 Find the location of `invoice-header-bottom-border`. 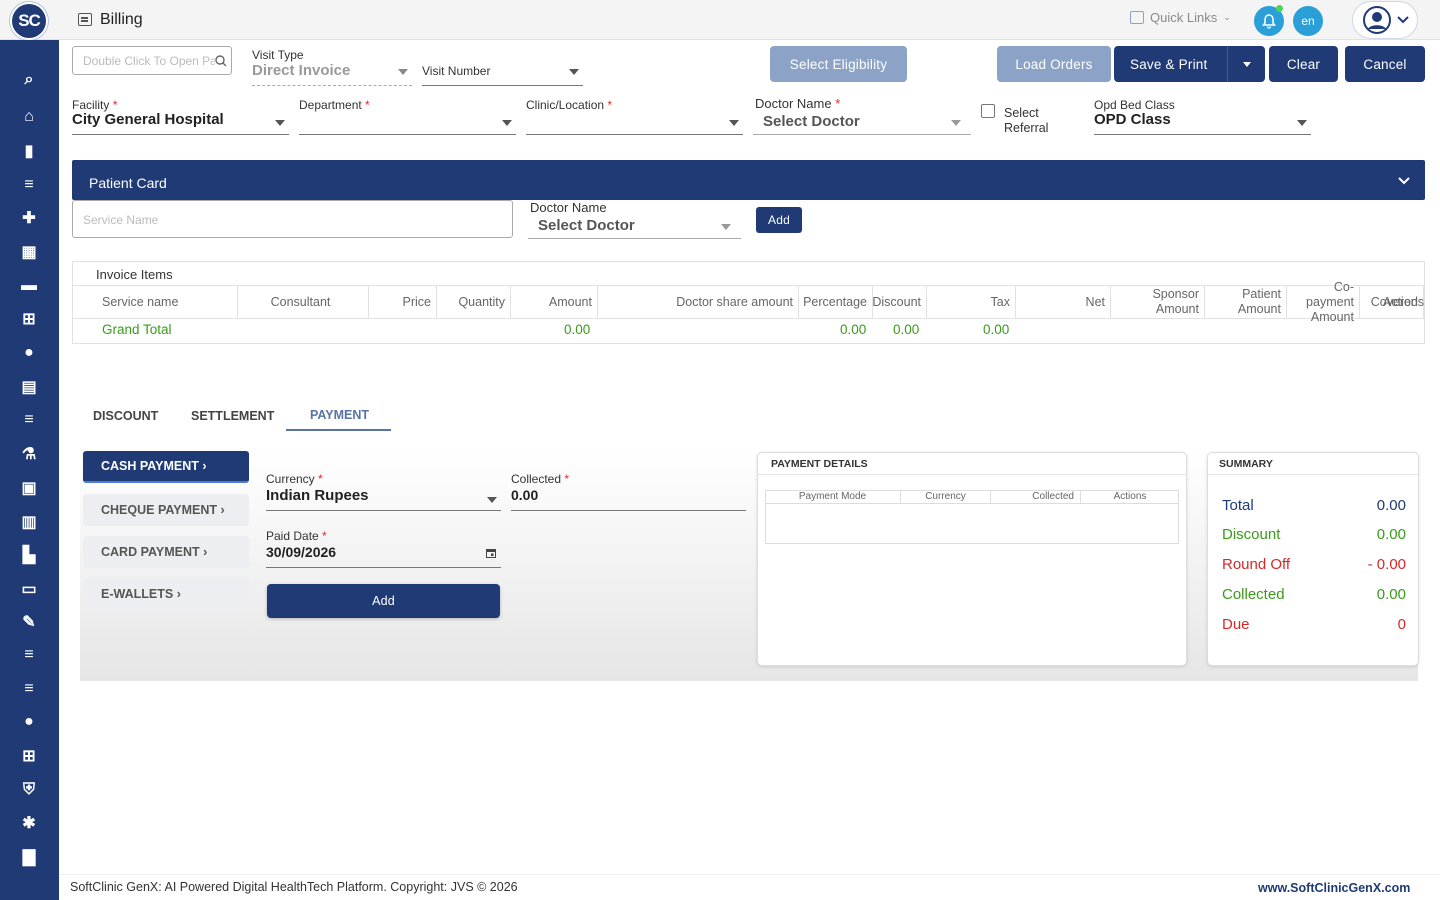

invoice-header-bottom-border is located at coordinates (748, 318).